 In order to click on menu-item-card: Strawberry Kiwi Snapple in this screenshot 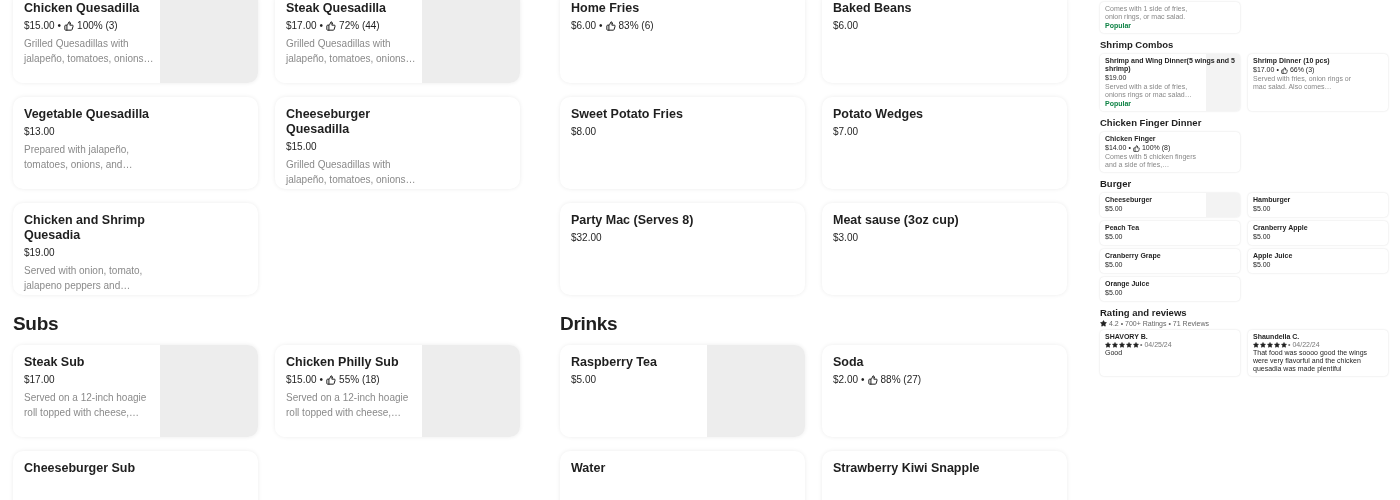, I will do `click(944, 475)`.